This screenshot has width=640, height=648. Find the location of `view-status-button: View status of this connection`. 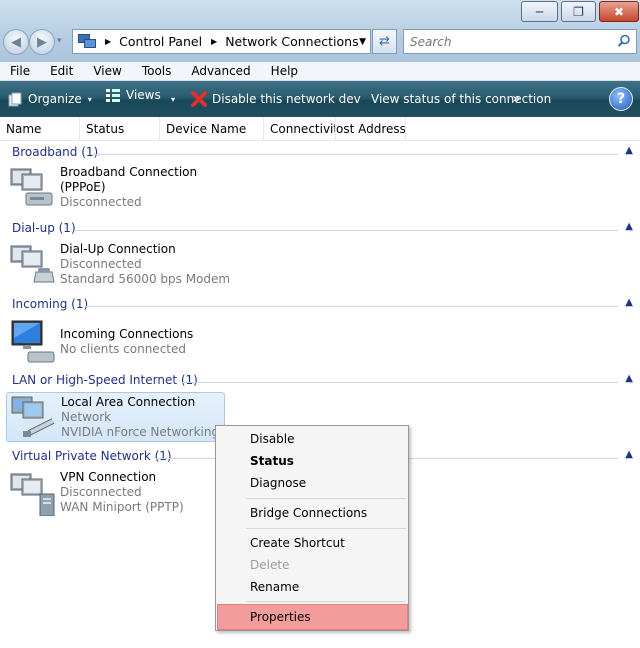

view-status-button: View status of this connection is located at coordinates (461, 99).